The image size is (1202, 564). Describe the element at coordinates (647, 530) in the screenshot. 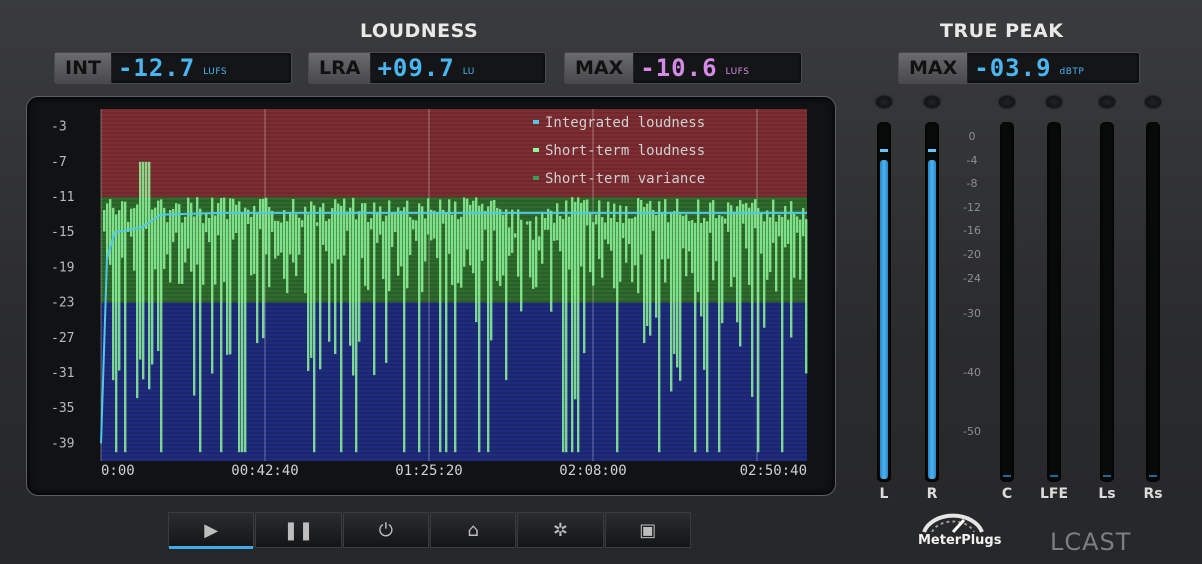

I see `save-button: ▣` at that location.